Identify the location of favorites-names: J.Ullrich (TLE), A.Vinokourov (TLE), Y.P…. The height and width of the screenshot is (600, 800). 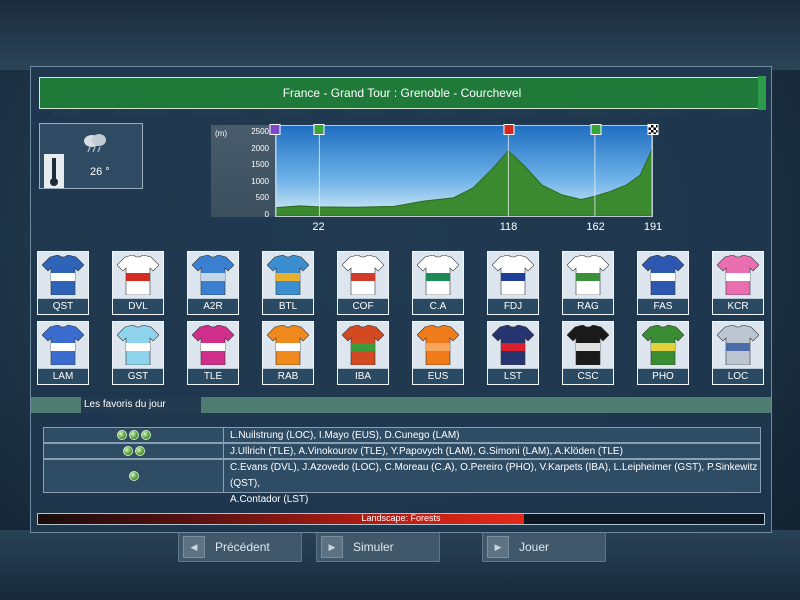
(426, 451).